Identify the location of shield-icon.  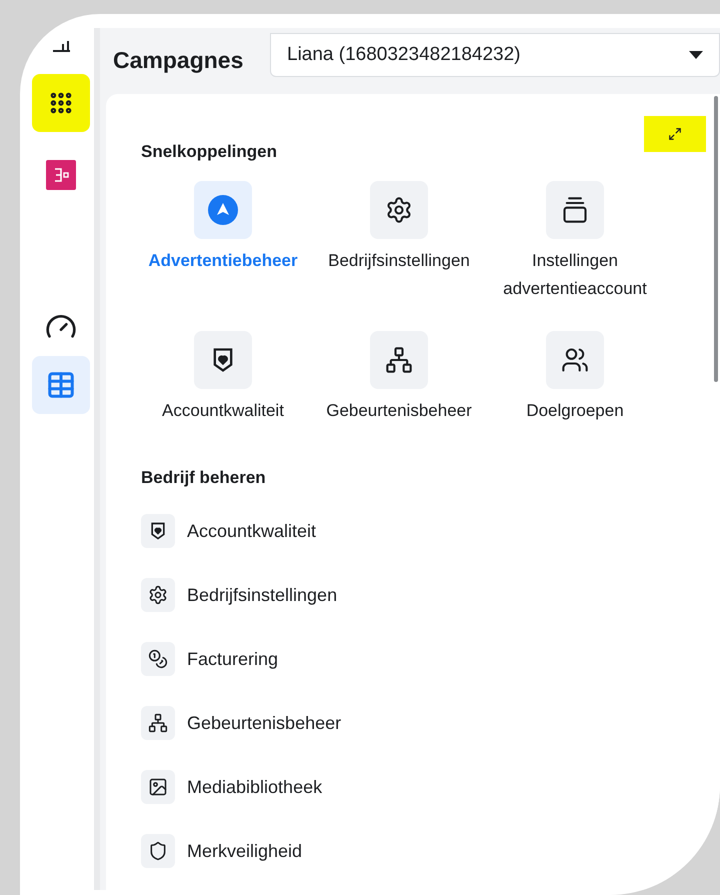
(158, 851).